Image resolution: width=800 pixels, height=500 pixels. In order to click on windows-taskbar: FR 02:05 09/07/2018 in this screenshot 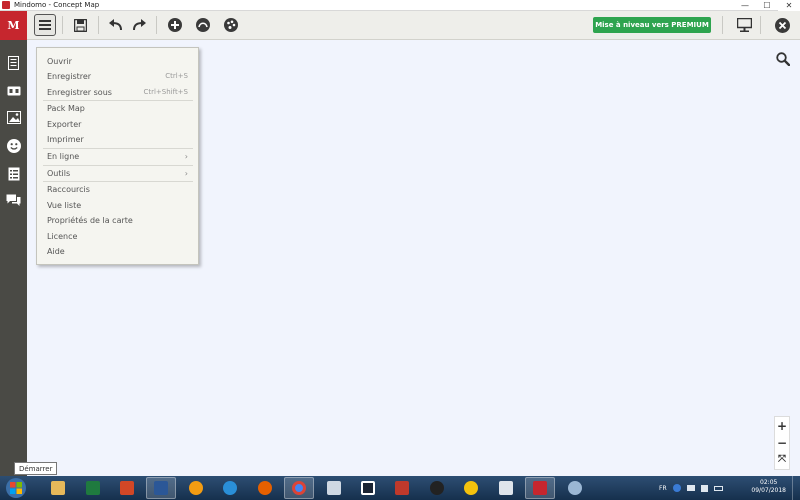, I will do `click(400, 488)`.